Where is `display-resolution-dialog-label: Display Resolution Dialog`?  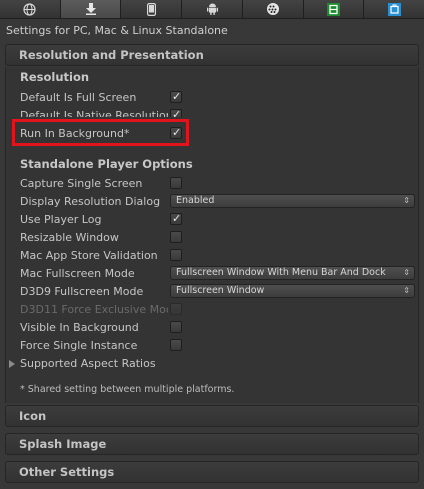 display-resolution-dialog-label: Display Resolution Dialog is located at coordinates (90, 201).